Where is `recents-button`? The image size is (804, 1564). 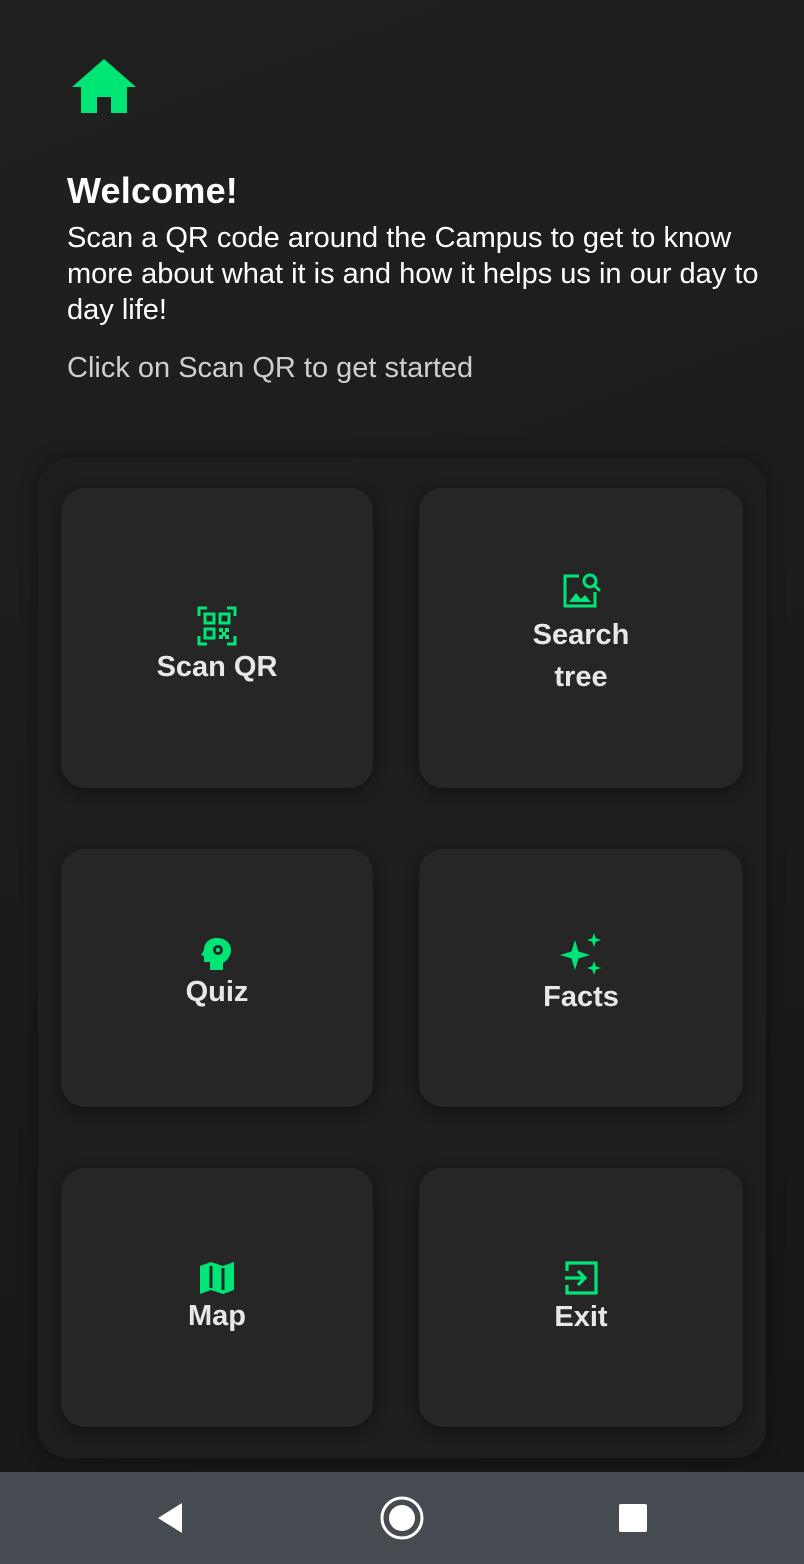
recents-button is located at coordinates (633, 1518).